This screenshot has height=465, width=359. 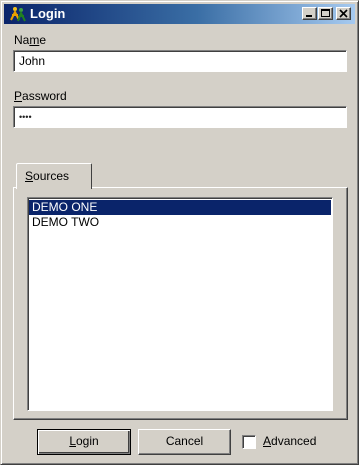 I want to click on list-item: DEMO ONE, so click(x=180, y=207).